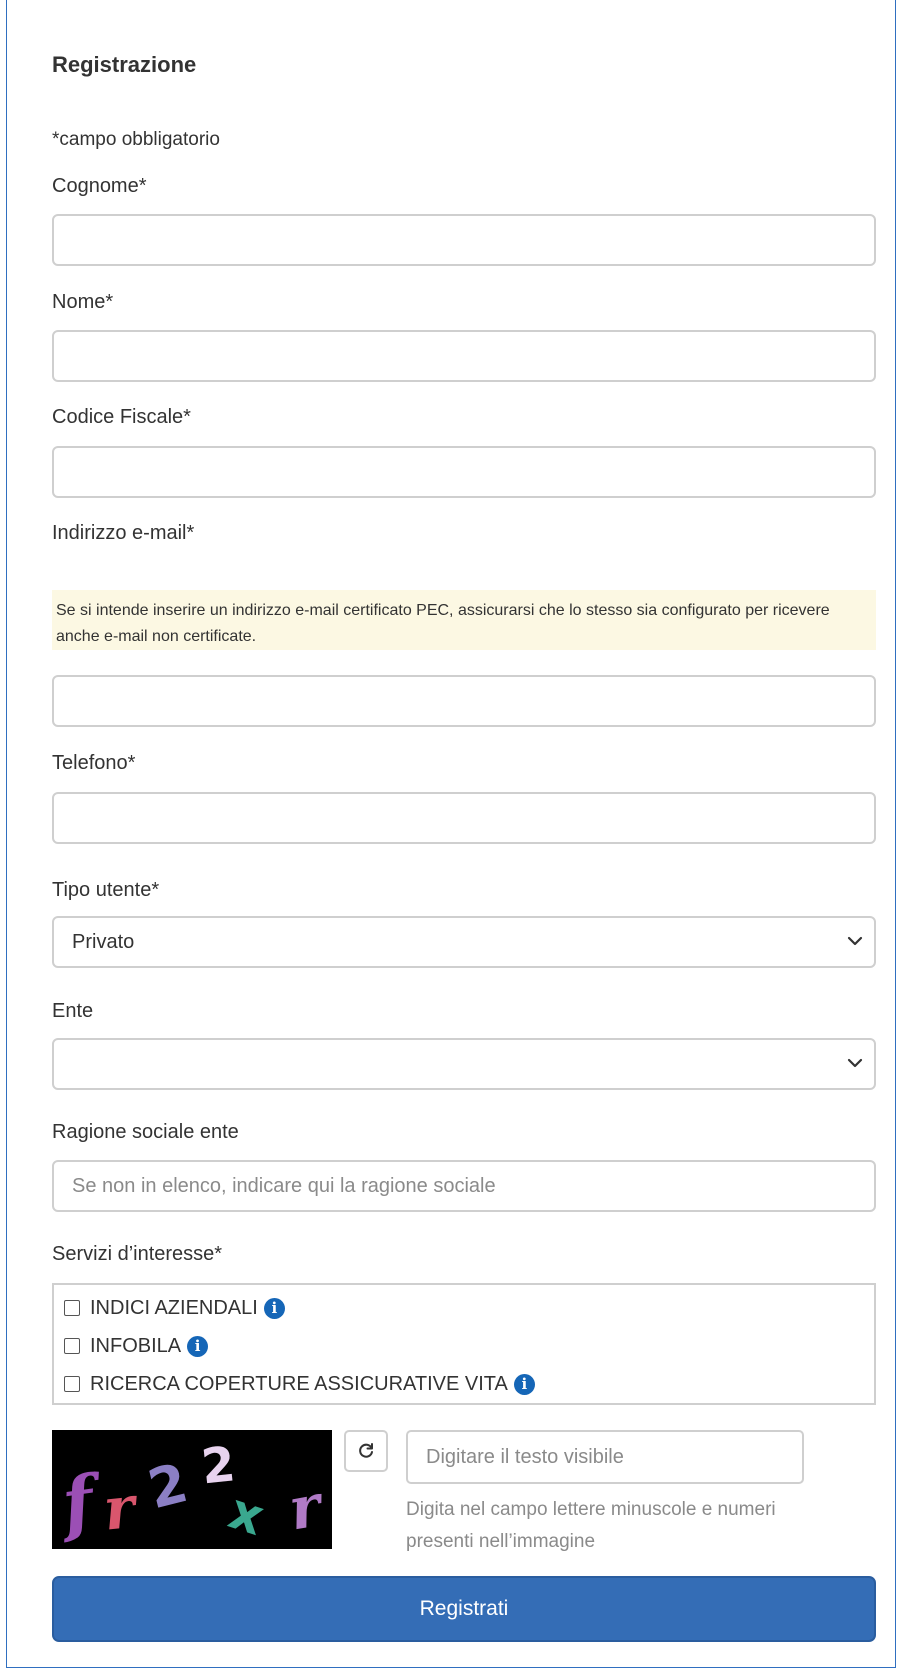 The image size is (904, 1668). What do you see at coordinates (72, 1308) in the screenshot?
I see `checkbox-indici-aziendali` at bounding box center [72, 1308].